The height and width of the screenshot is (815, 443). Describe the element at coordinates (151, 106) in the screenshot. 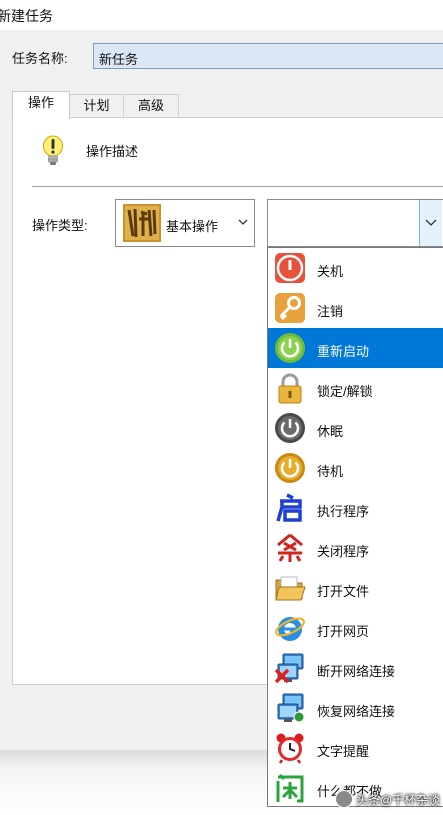

I see `tab-advanced: 高级` at that location.